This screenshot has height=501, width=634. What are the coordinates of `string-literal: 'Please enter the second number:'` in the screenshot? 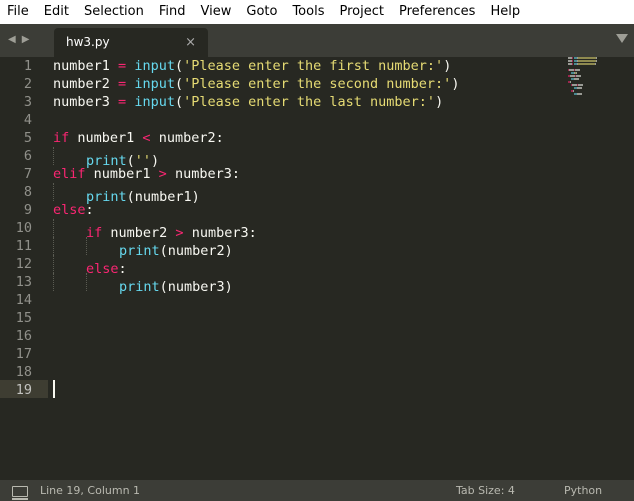 It's located at (317, 84).